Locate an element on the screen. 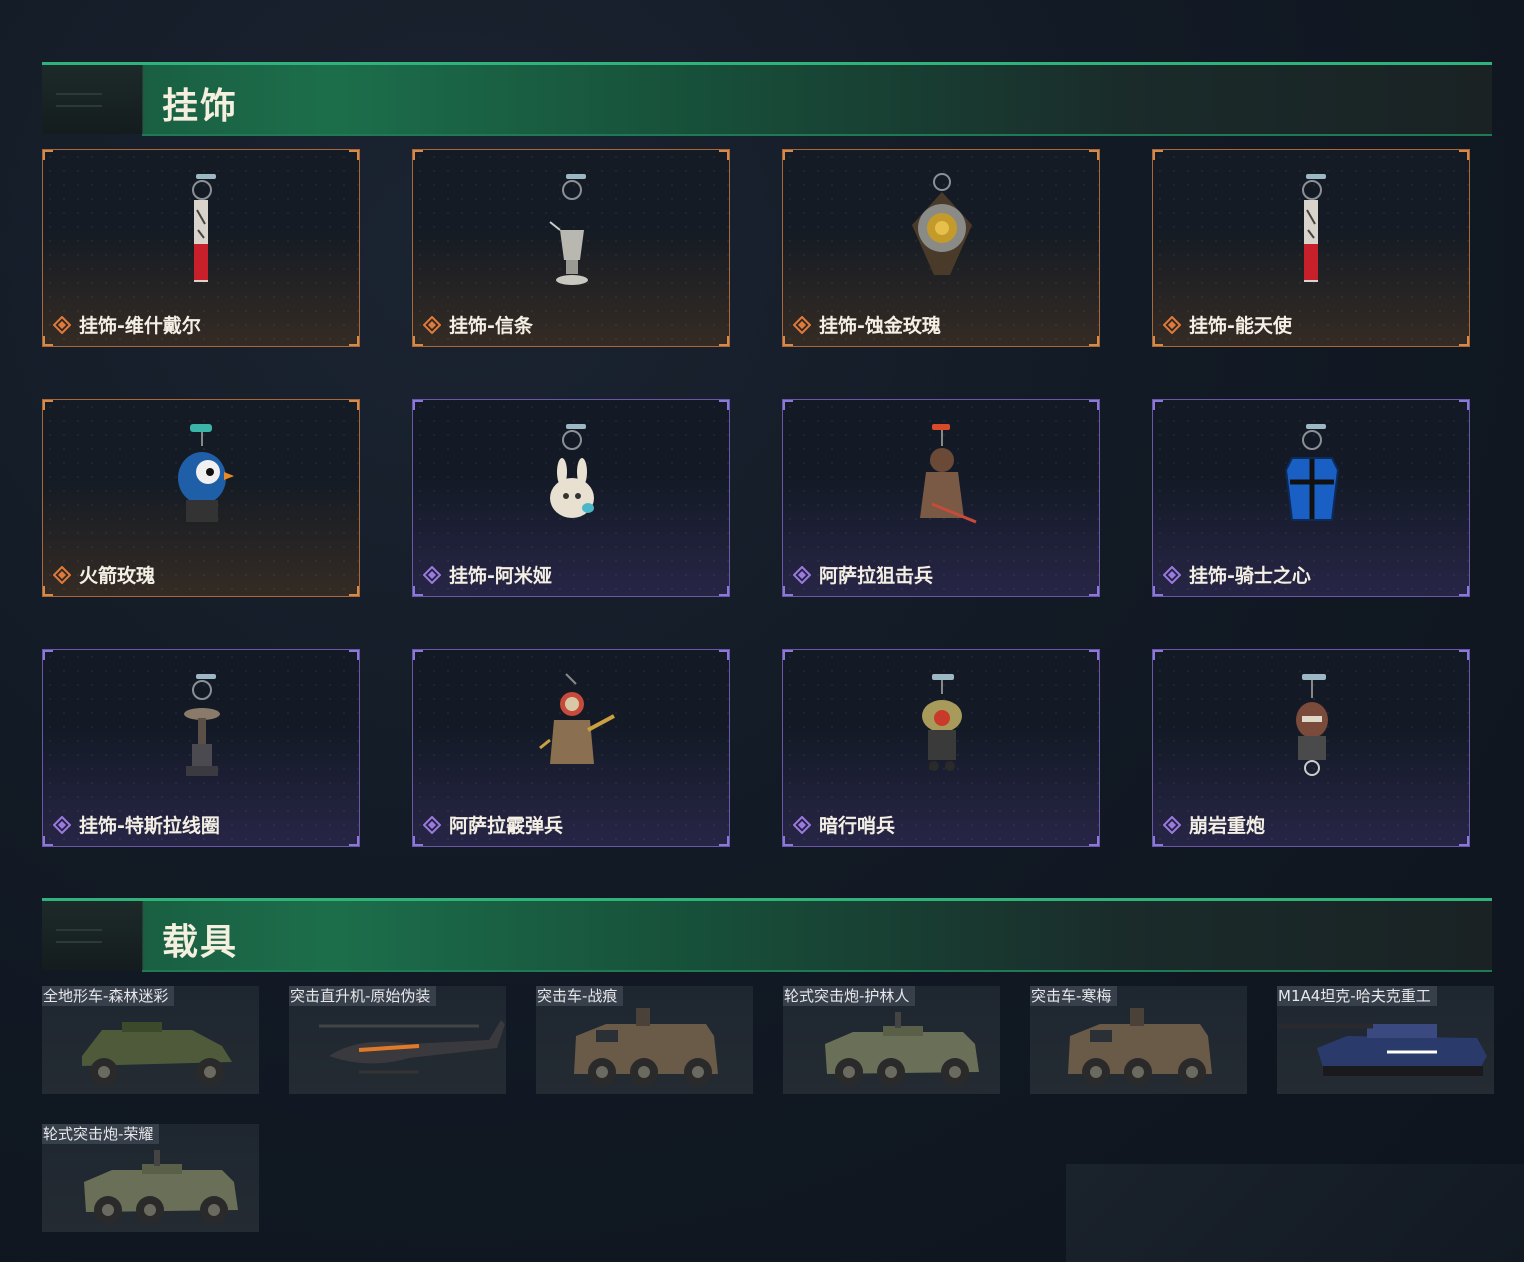 Image resolution: width=1524 pixels, height=1262 pixels. vehicle-card: 轮式突击炮-护林人 is located at coordinates (891, 1040).